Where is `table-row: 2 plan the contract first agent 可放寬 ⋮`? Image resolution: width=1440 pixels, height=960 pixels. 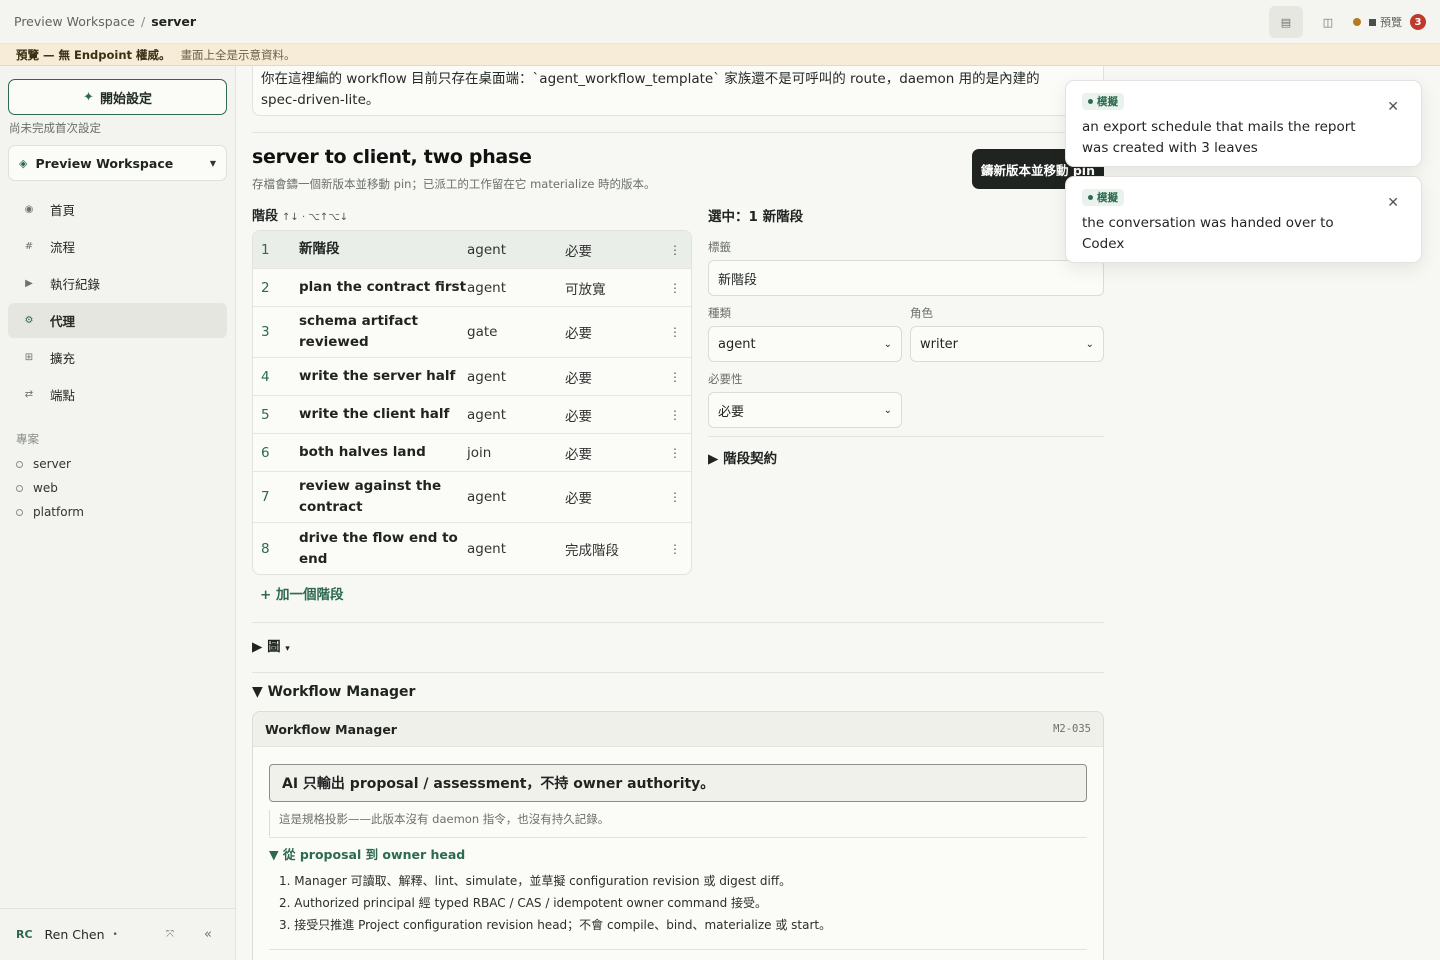 table-row: 2 plan the contract first agent 可放寬 ⋮ is located at coordinates (472, 288).